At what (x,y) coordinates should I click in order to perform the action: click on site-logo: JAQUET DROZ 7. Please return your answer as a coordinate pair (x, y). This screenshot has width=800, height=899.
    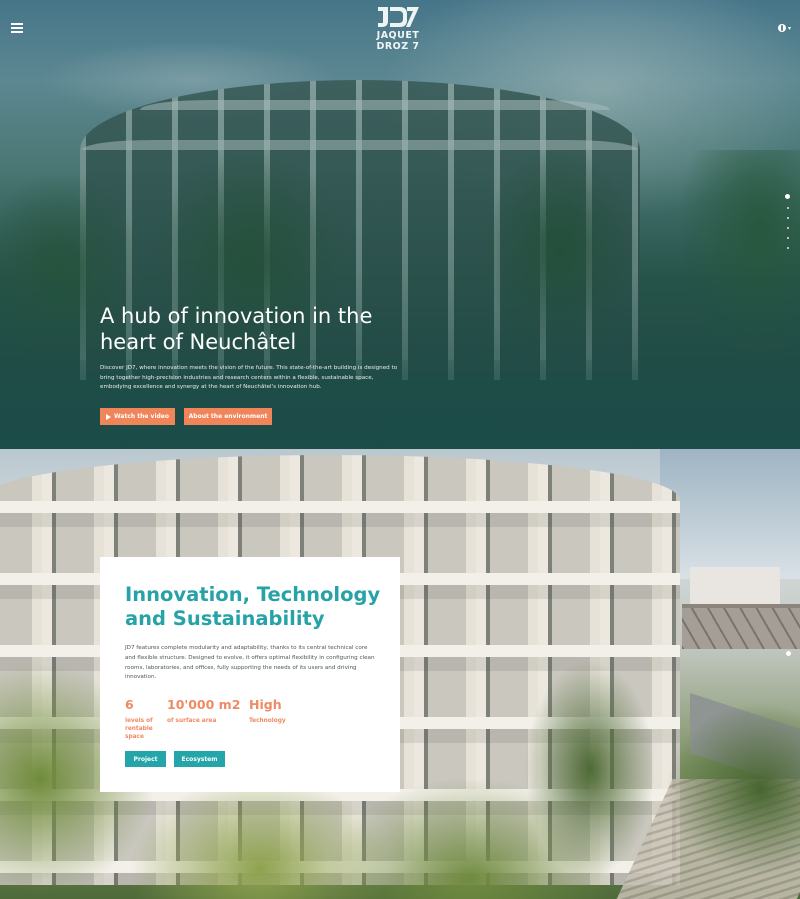
    Looking at the image, I should click on (398, 28).